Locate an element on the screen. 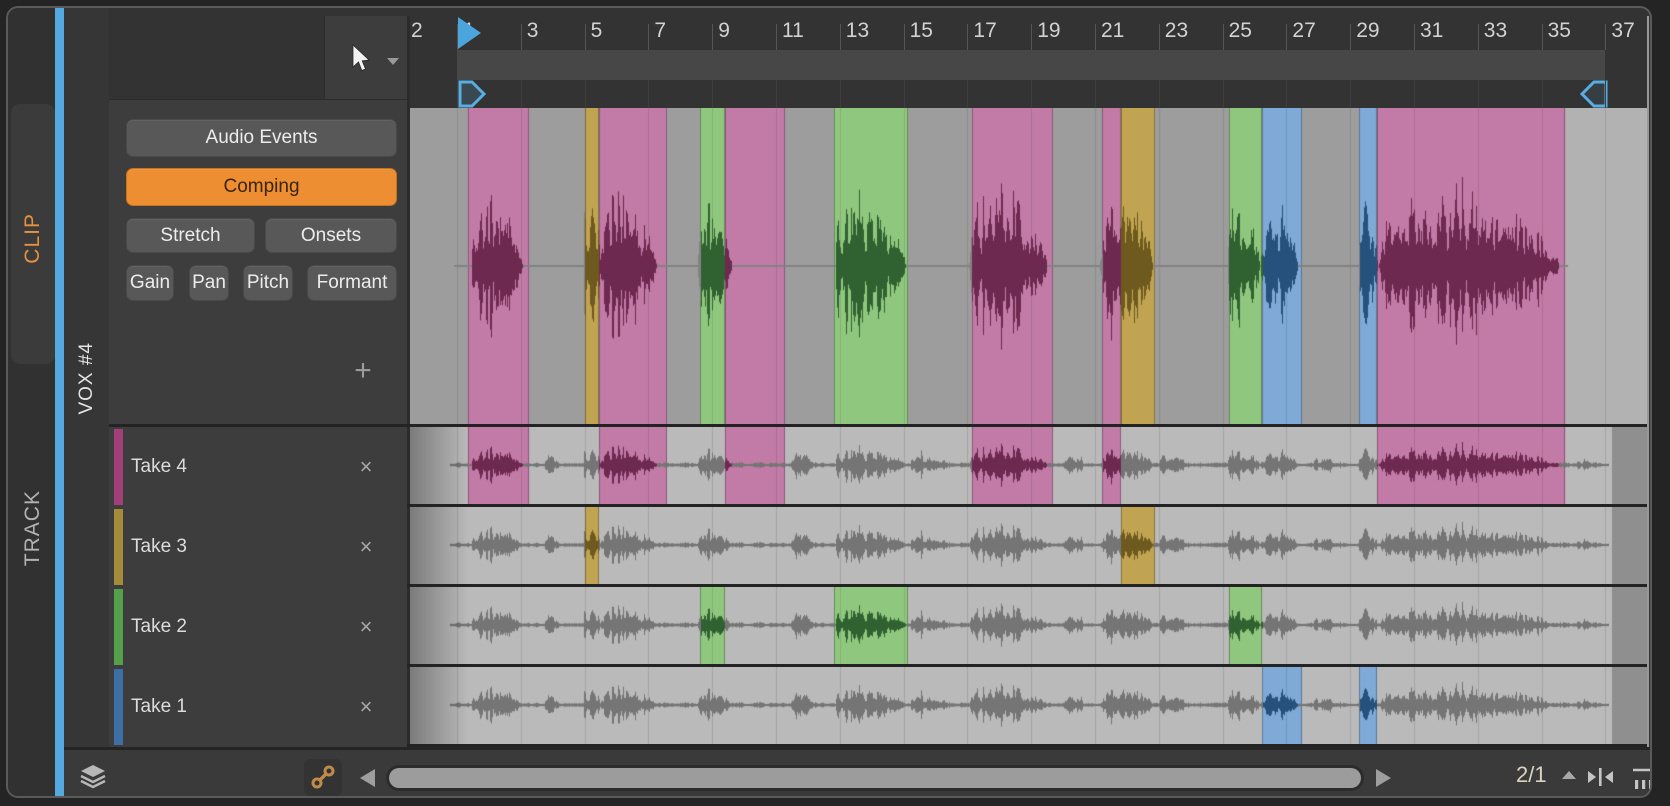  take-header-take4: Take 4 × is located at coordinates (258, 467).